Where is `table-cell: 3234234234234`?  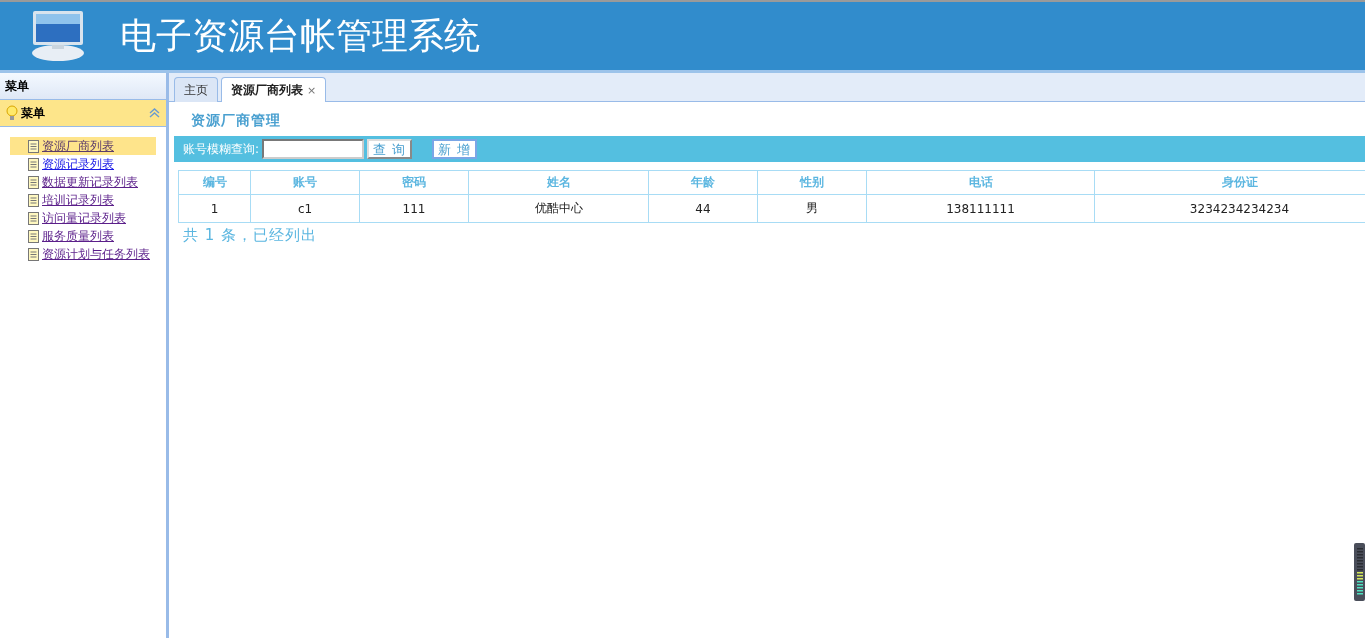 table-cell: 3234234234234 is located at coordinates (1230, 209).